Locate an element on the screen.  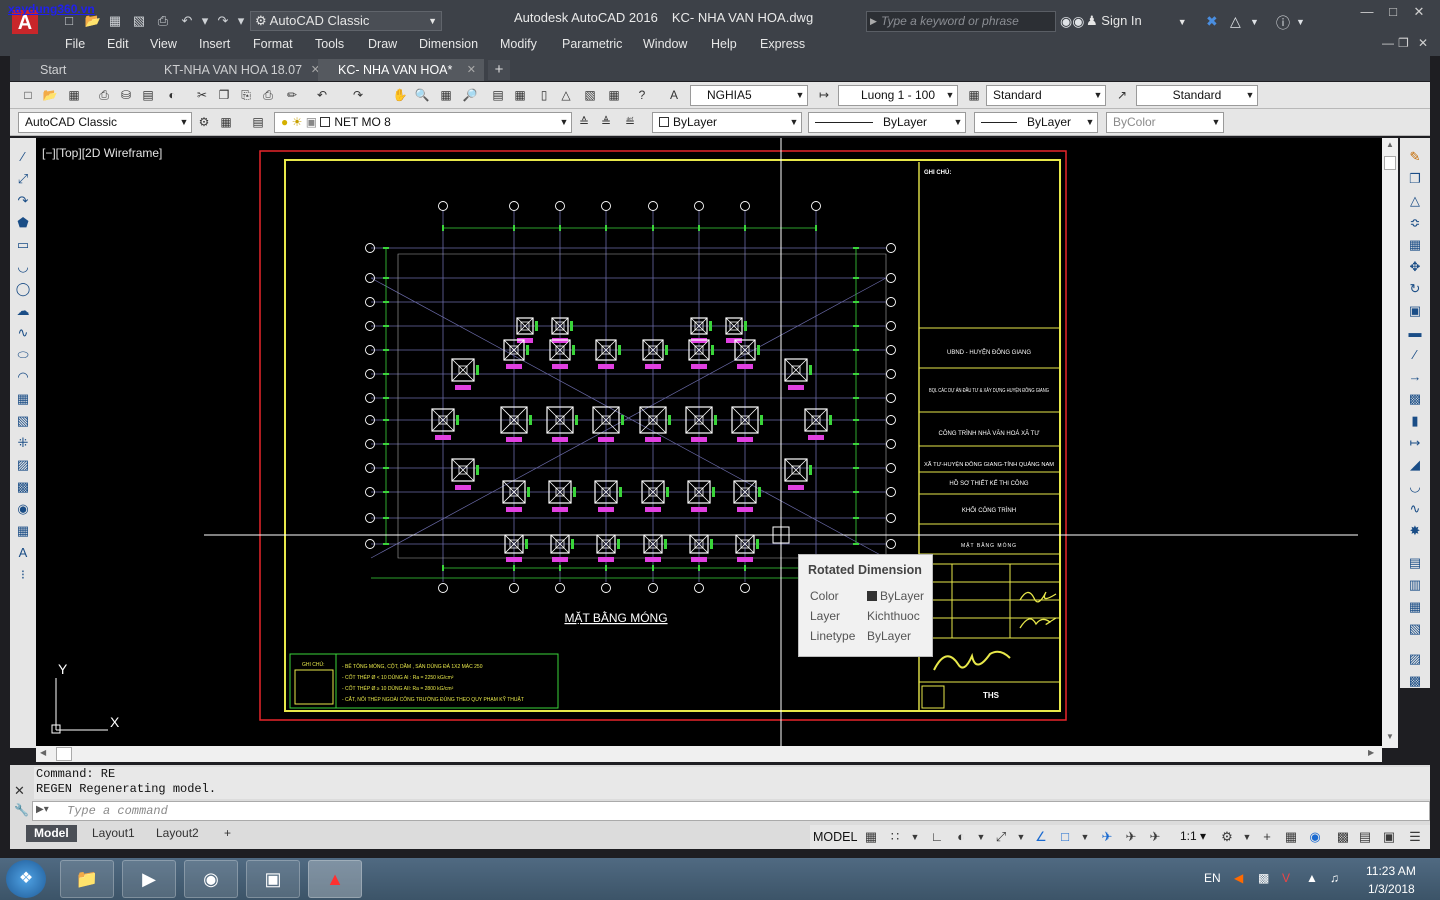
table-style-select: Standard ▼ is located at coordinates (1046, 95).